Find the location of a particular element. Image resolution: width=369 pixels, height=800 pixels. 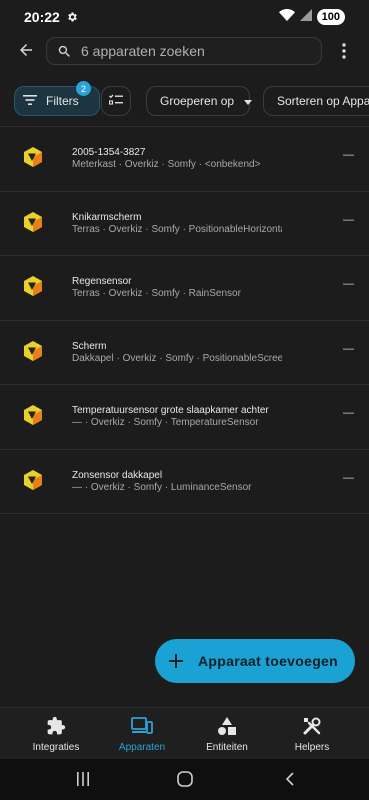

app-header is located at coordinates (184, 51).